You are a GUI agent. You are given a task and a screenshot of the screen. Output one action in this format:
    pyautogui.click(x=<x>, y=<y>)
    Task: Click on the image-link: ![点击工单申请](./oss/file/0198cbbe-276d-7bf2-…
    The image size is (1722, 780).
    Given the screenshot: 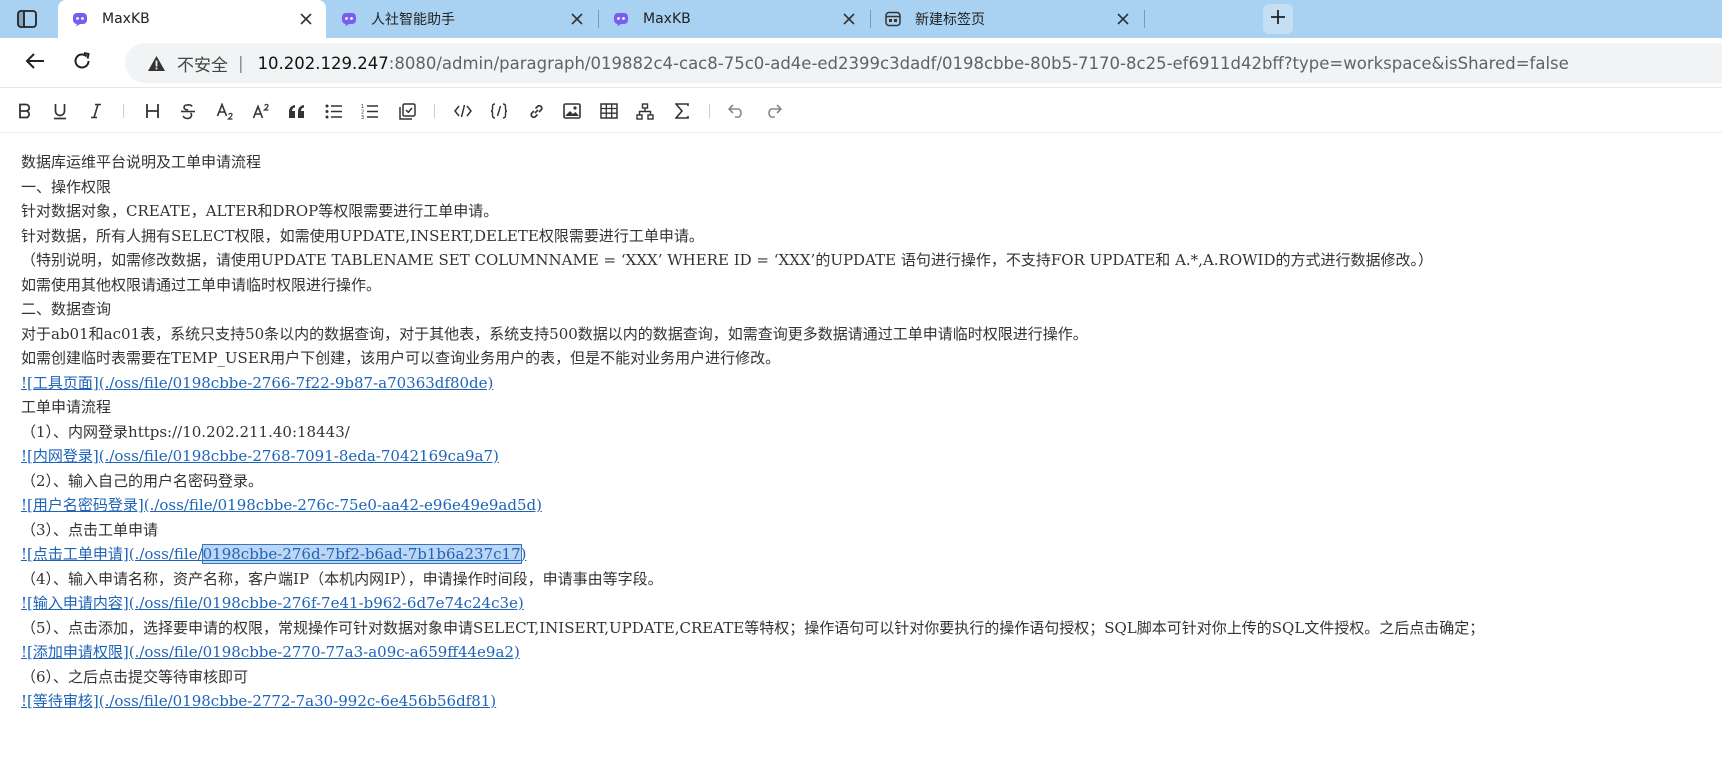 What is the action you would take?
    pyautogui.click(x=274, y=554)
    